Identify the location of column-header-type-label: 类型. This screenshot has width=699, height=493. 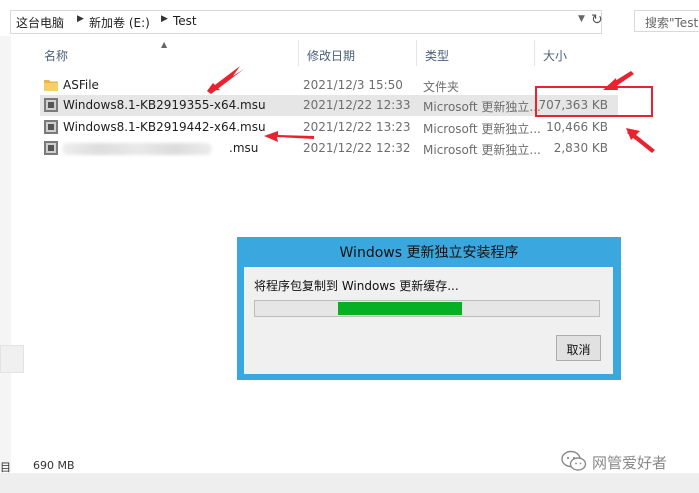
(437, 56).